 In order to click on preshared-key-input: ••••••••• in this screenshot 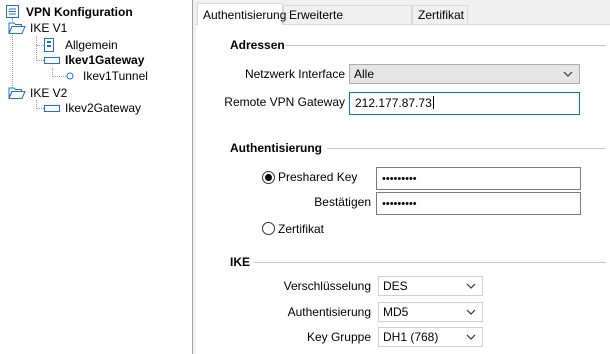, I will do `click(478, 178)`.